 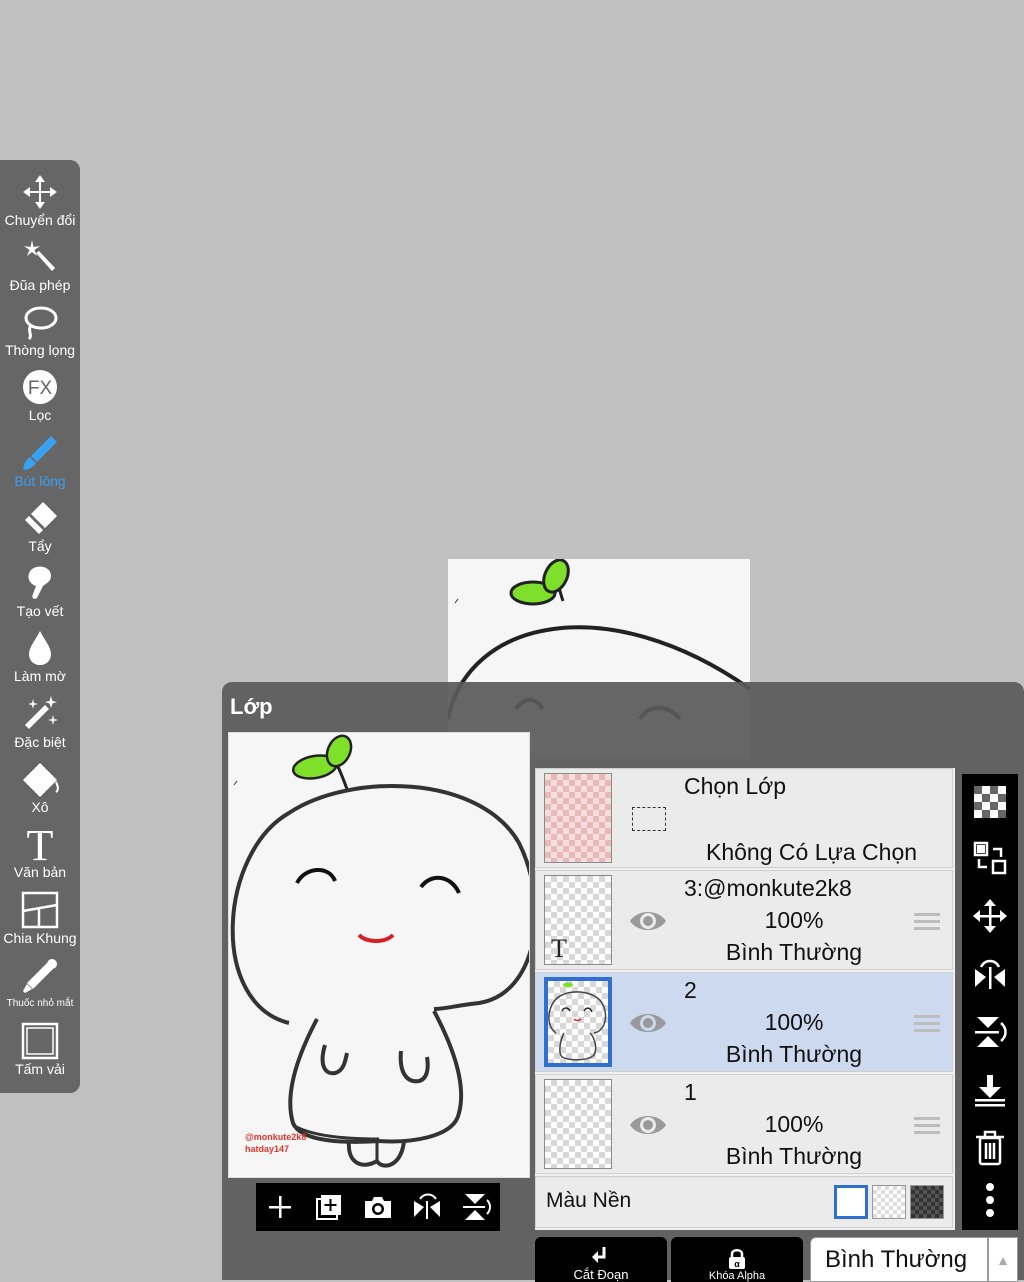 What do you see at coordinates (744, 920) in the screenshot?
I see `layer-row: T 3:@monkute2k8 100% Bình Thường` at bounding box center [744, 920].